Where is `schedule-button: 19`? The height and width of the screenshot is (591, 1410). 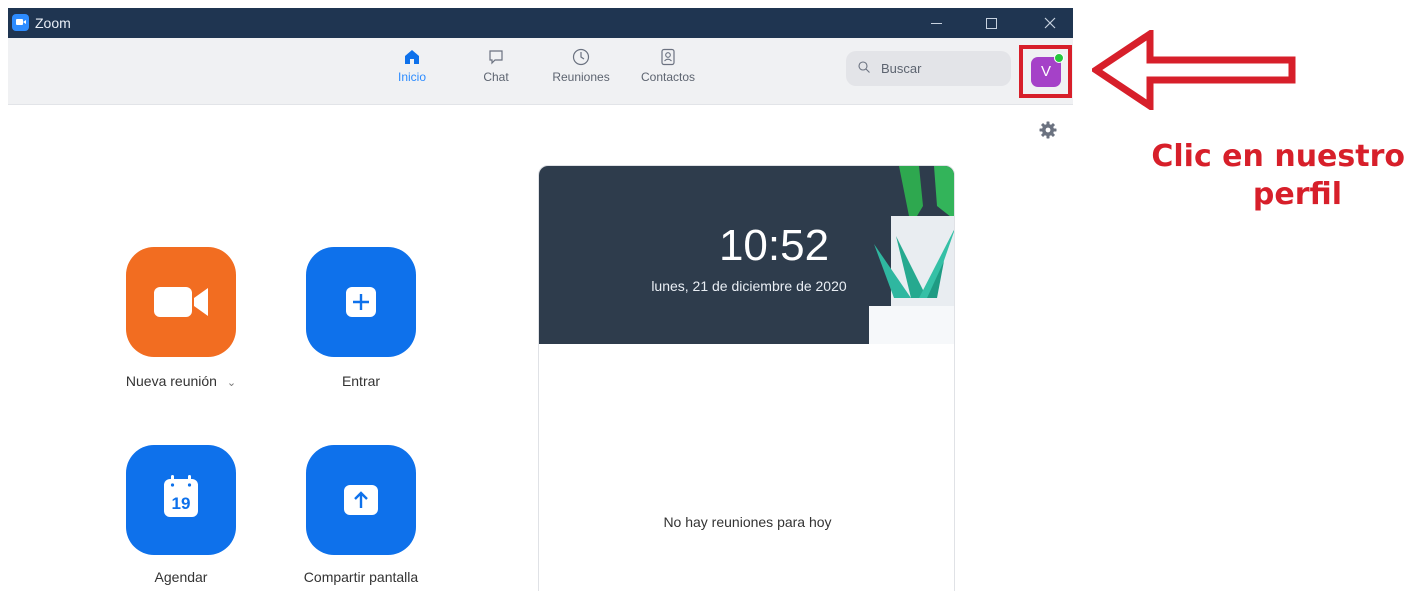 schedule-button: 19 is located at coordinates (181, 500).